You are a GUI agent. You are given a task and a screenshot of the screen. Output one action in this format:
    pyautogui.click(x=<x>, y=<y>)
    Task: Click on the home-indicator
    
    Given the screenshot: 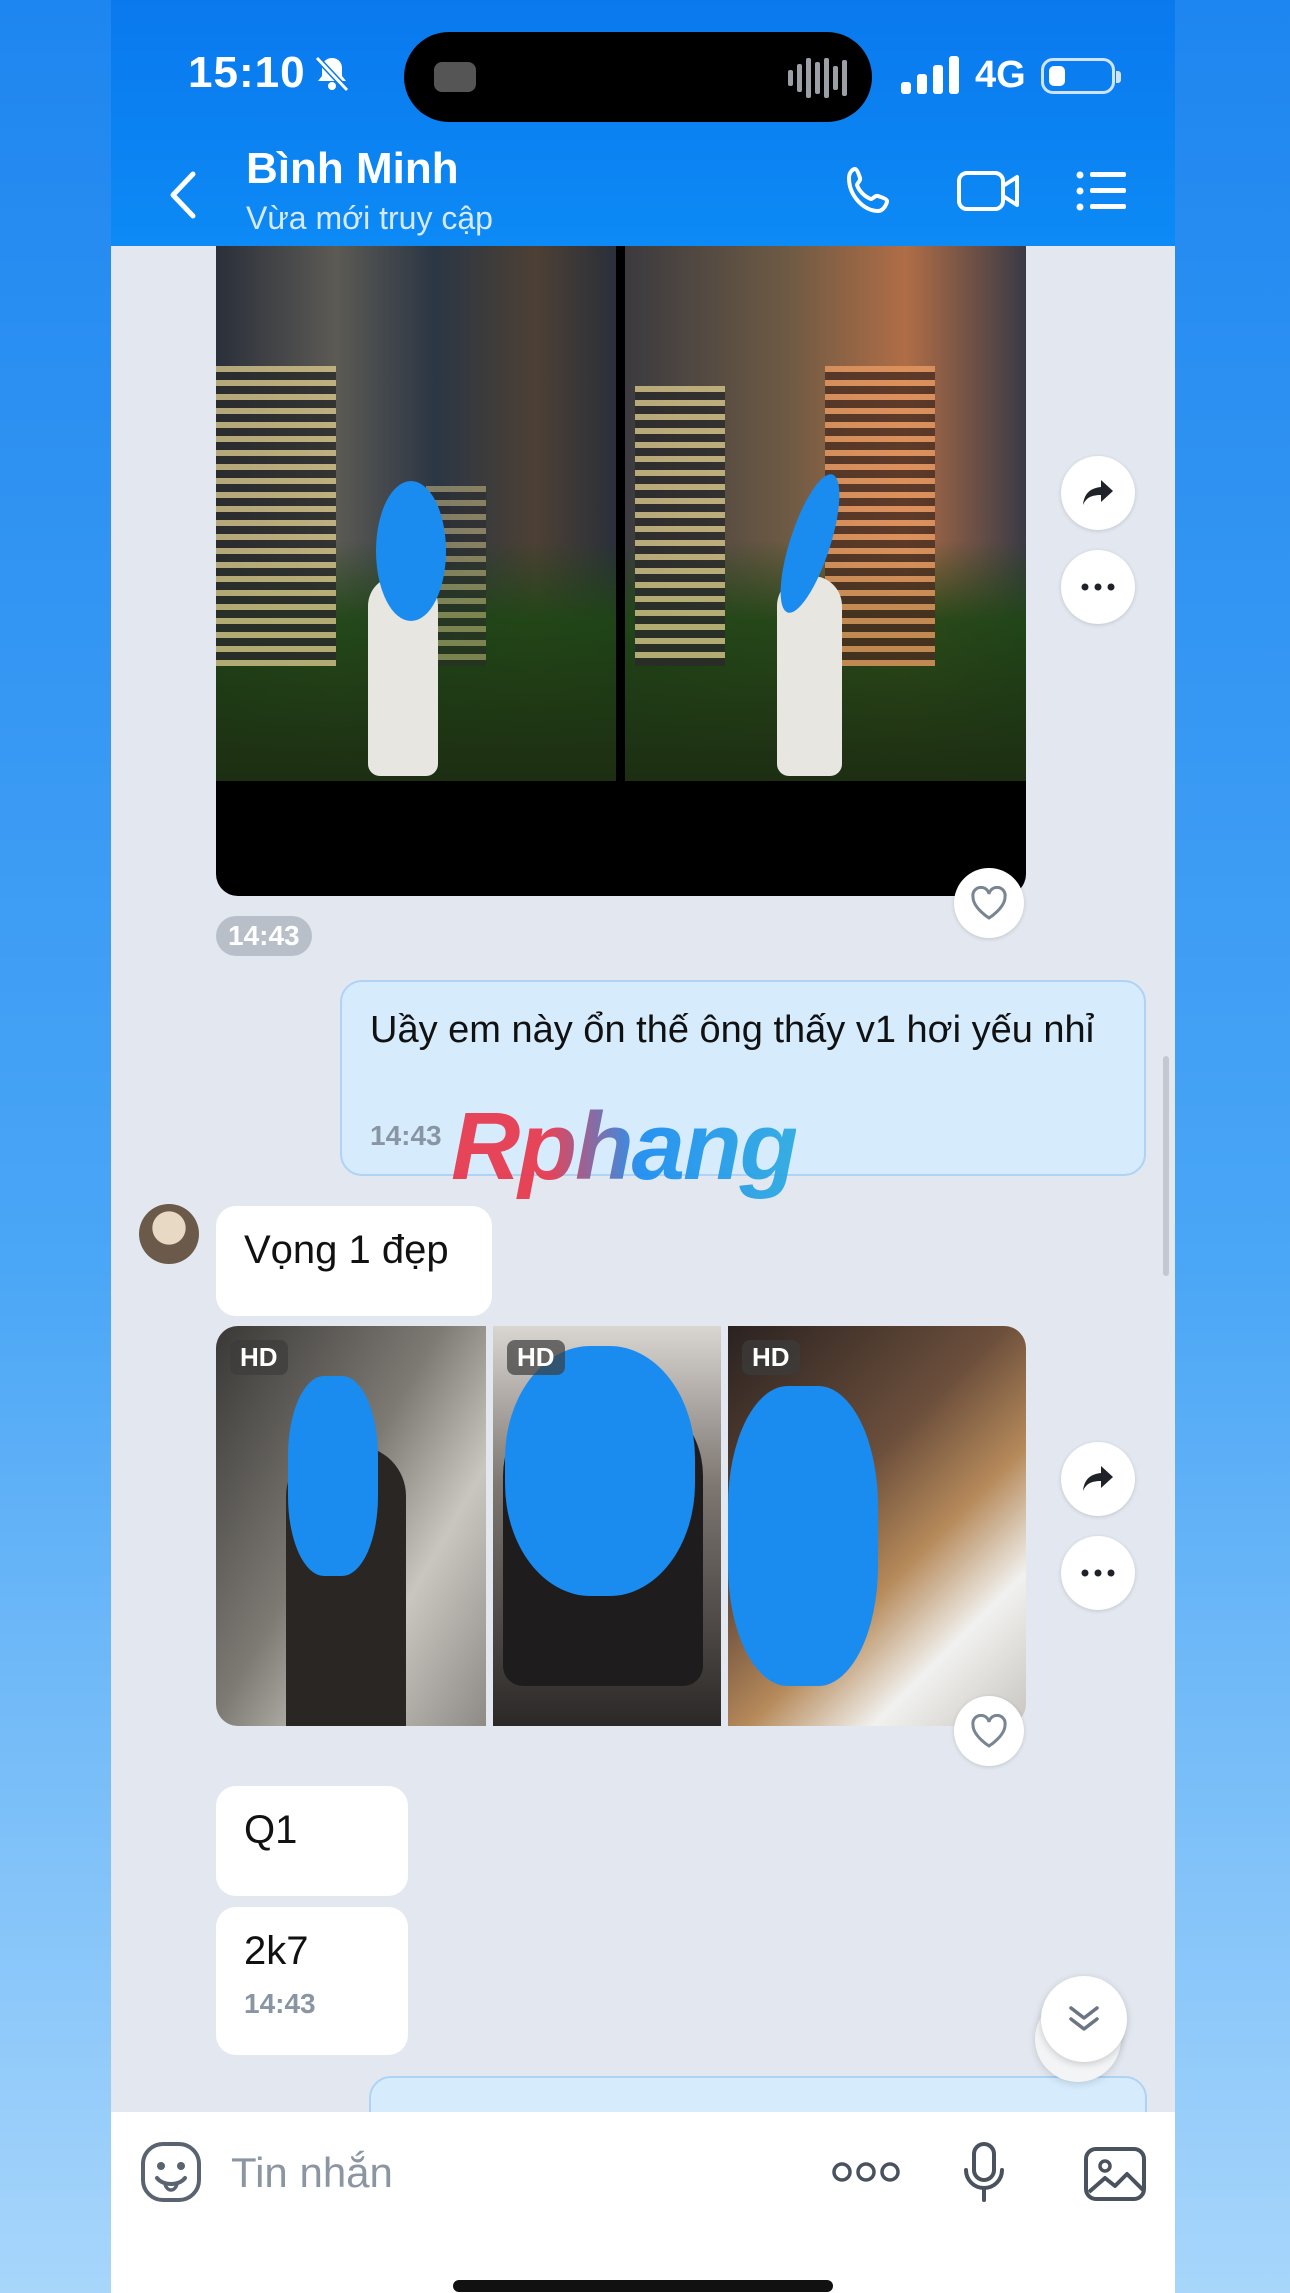 What is the action you would take?
    pyautogui.click(x=643, y=2286)
    